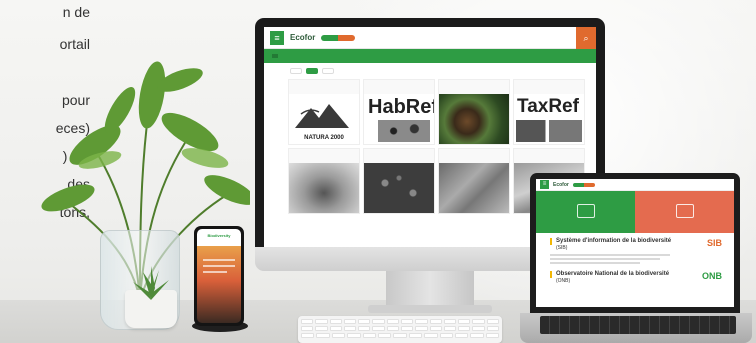 This screenshot has height=343, width=756. What do you see at coordinates (712, 276) in the screenshot?
I see `onb-logo-icon: ONB` at bounding box center [712, 276].